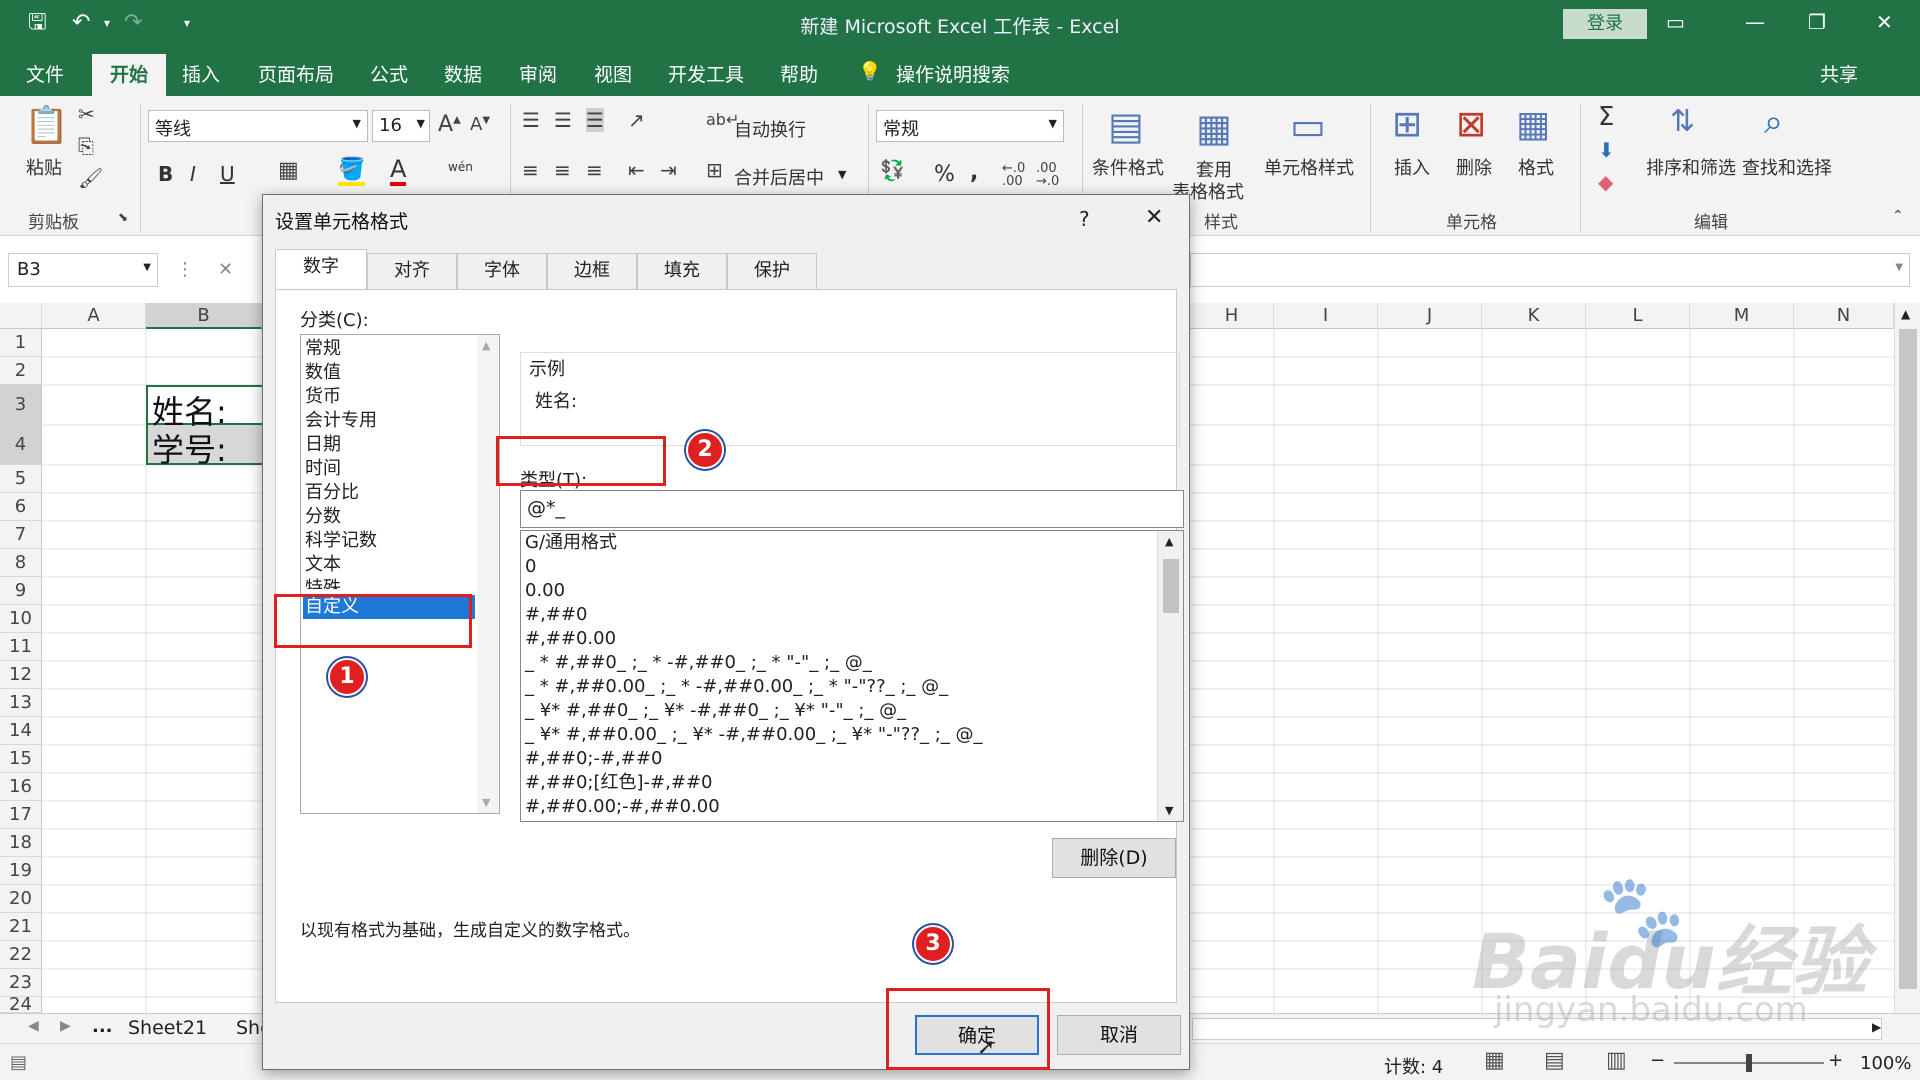  Describe the element at coordinates (296, 73) in the screenshot. I see `tab-page-layout: 页面布局` at that location.